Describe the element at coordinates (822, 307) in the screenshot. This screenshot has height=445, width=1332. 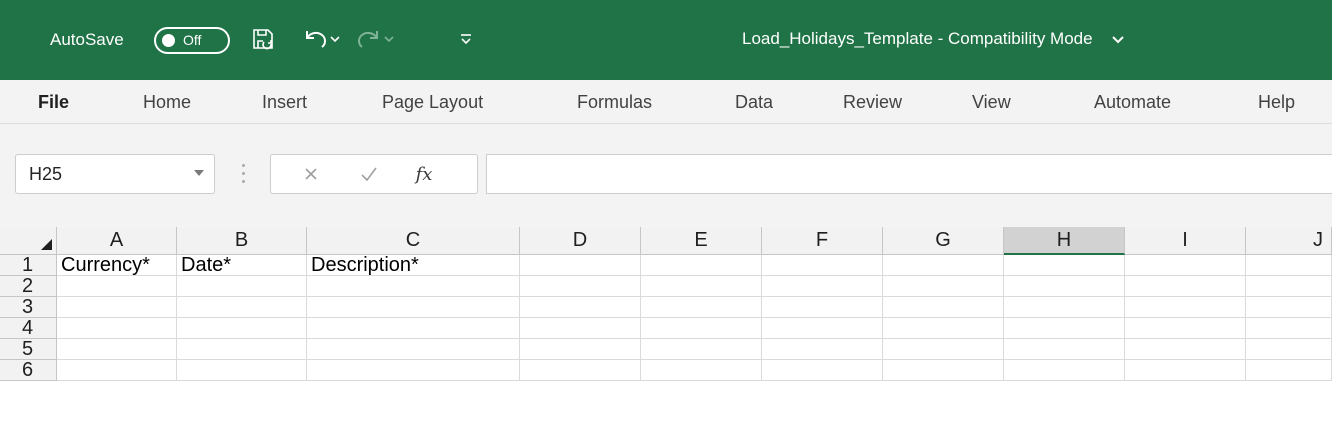
I see `cell-f3` at that location.